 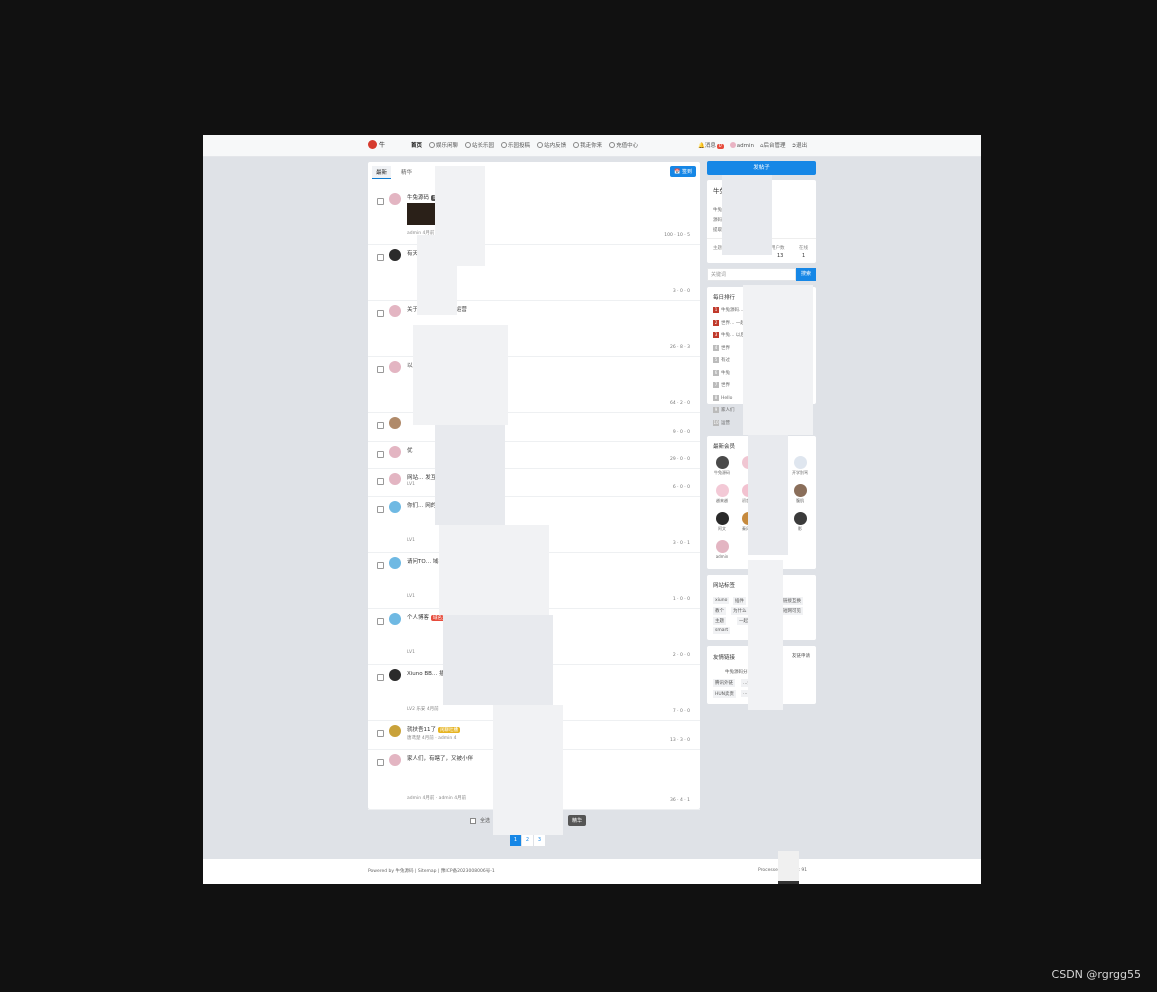 I want to click on rank-item: 6 牛兔, so click(x=721, y=372).